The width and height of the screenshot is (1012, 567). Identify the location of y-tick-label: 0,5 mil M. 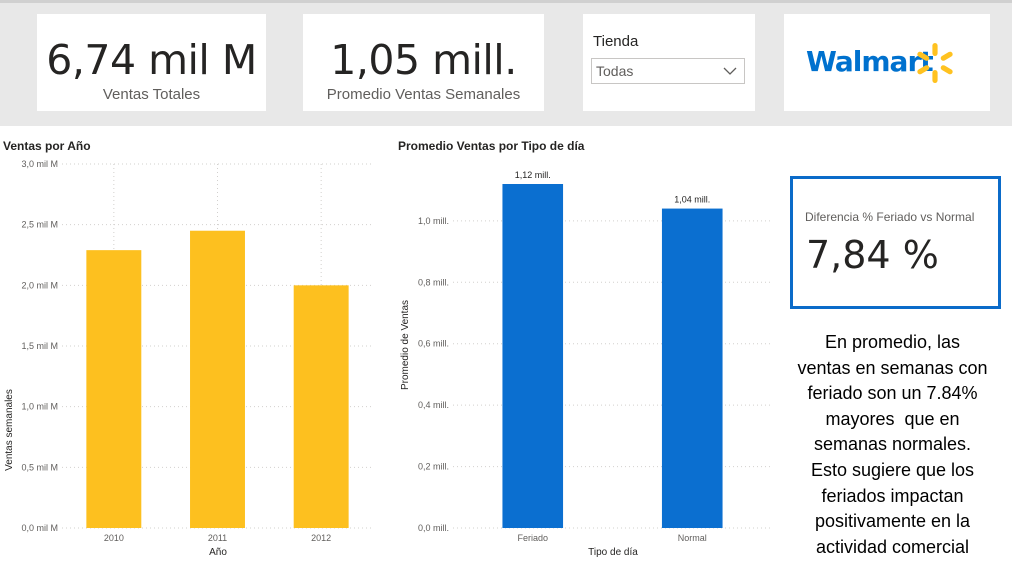
(39, 467).